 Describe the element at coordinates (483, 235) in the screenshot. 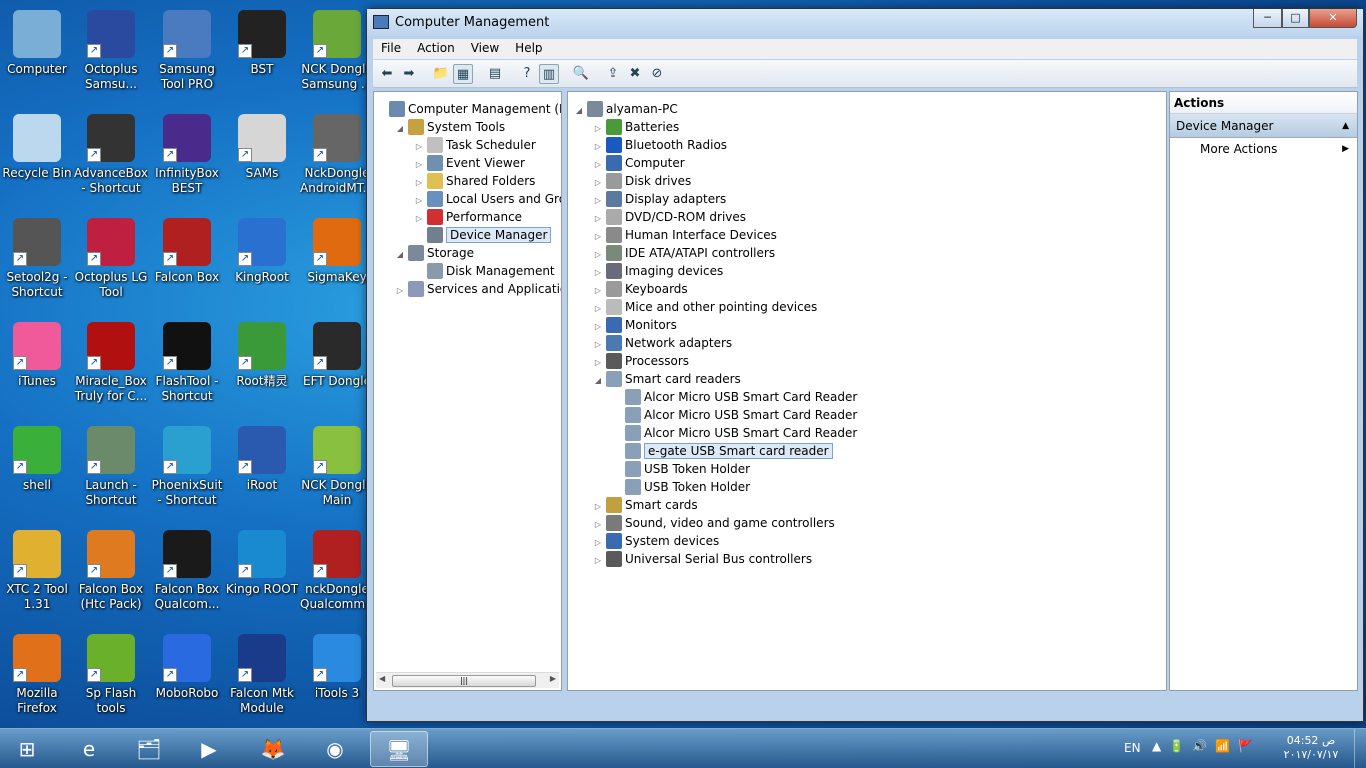

I see `tree-item: Device Manager` at that location.